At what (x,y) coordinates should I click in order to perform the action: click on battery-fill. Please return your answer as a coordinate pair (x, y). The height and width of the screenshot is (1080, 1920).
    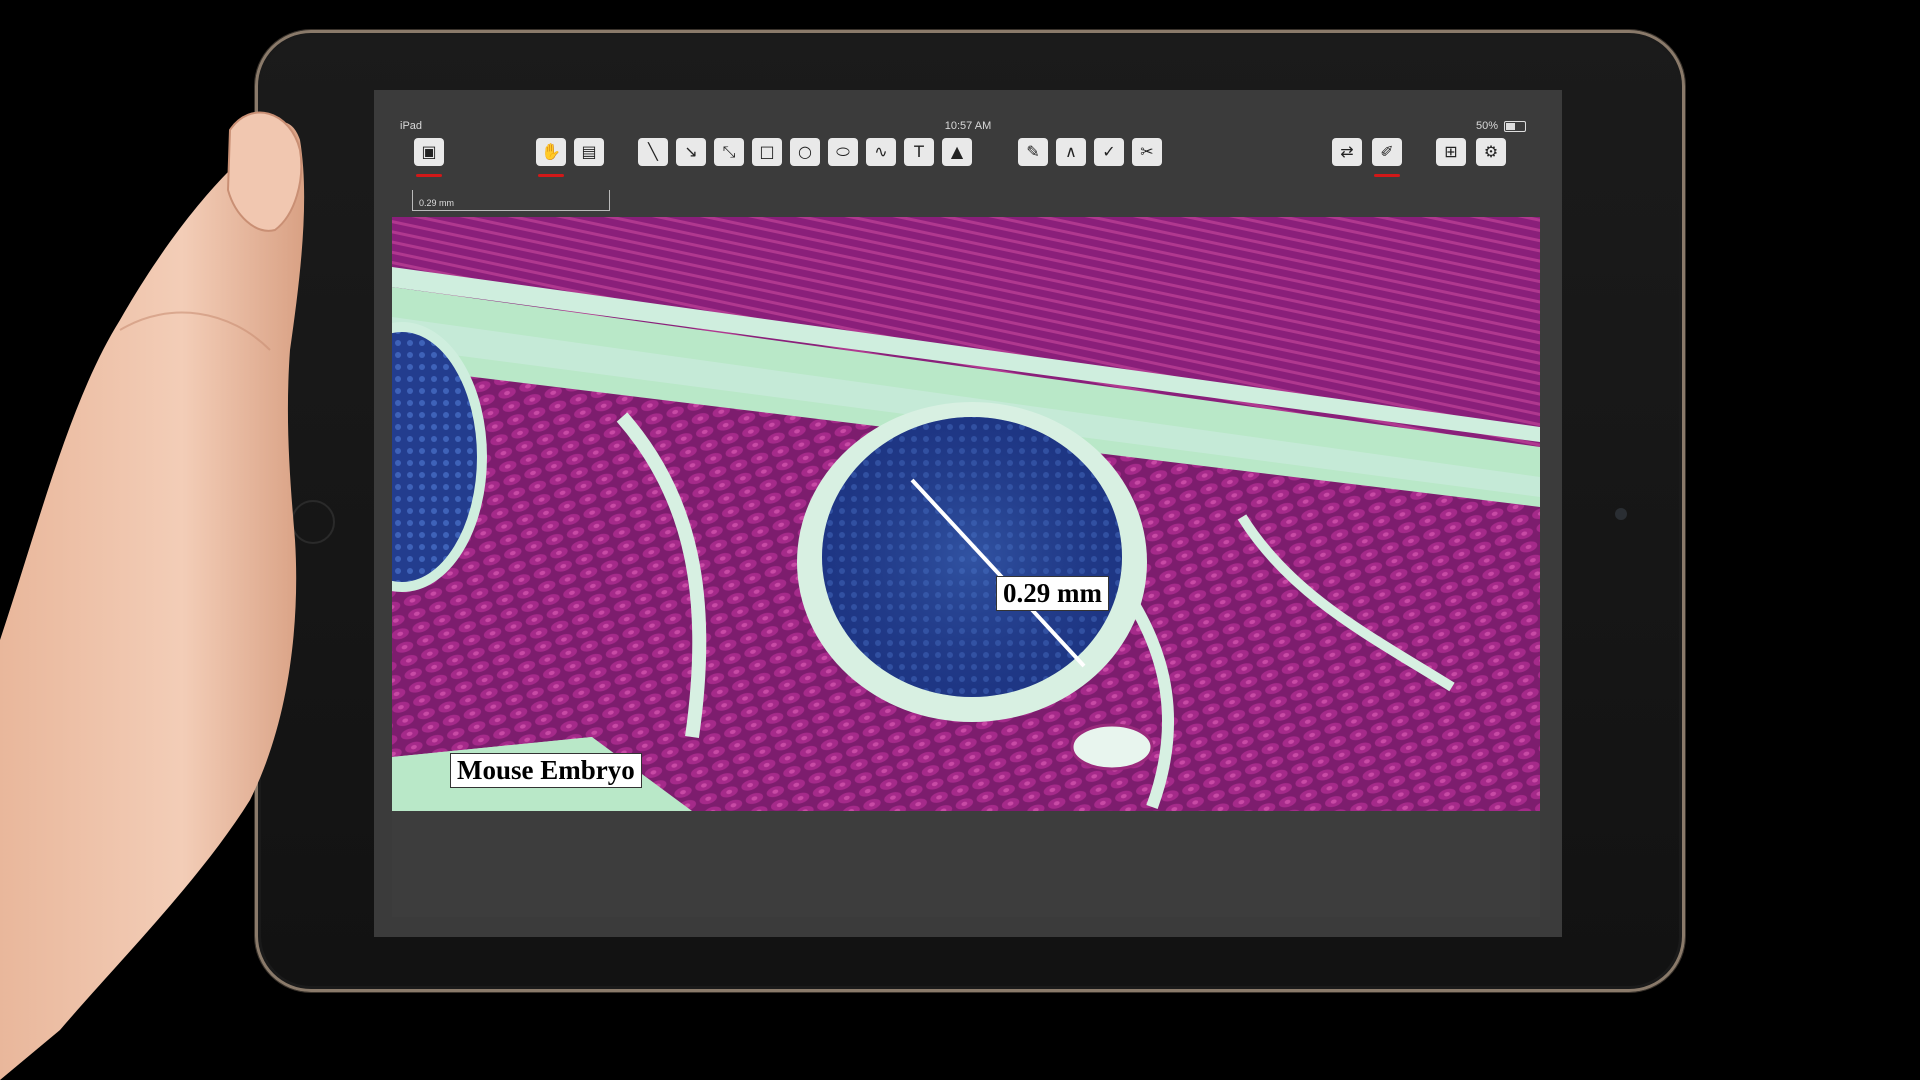
    Looking at the image, I should click on (1510, 126).